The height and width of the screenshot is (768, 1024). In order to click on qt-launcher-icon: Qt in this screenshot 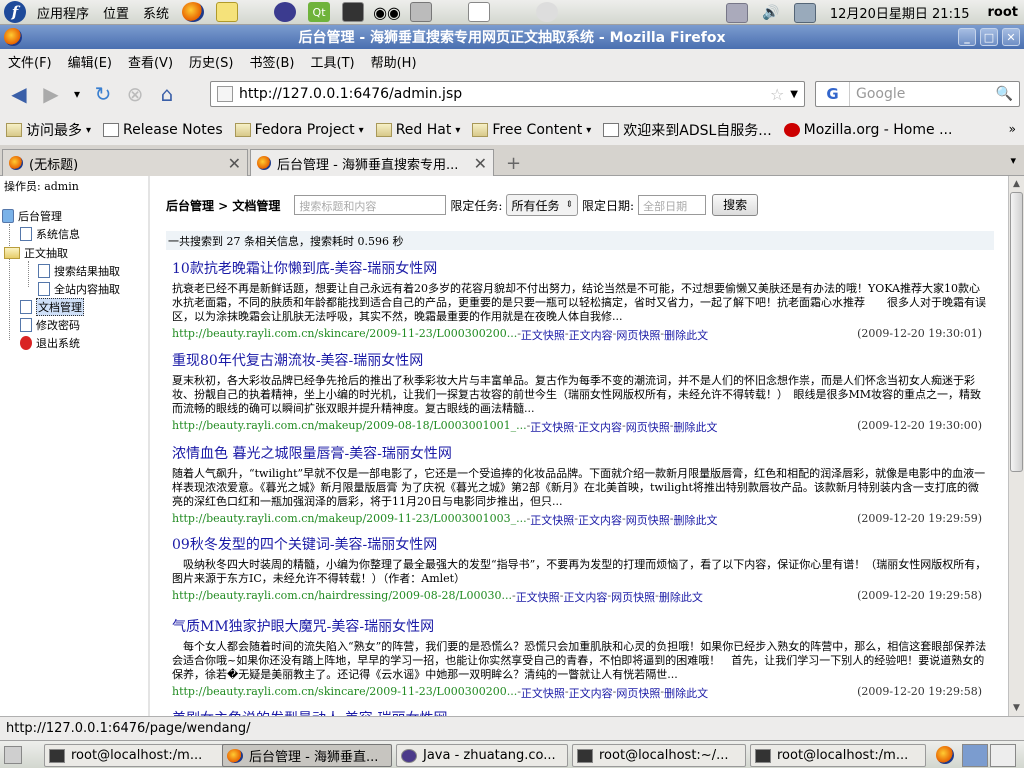, I will do `click(319, 12)`.